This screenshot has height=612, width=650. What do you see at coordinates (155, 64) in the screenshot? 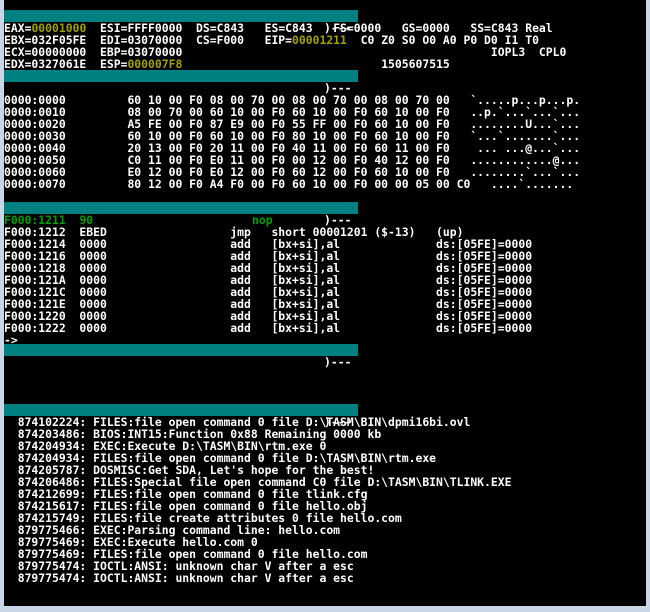
I see `esp-value: 000007F8` at bounding box center [155, 64].